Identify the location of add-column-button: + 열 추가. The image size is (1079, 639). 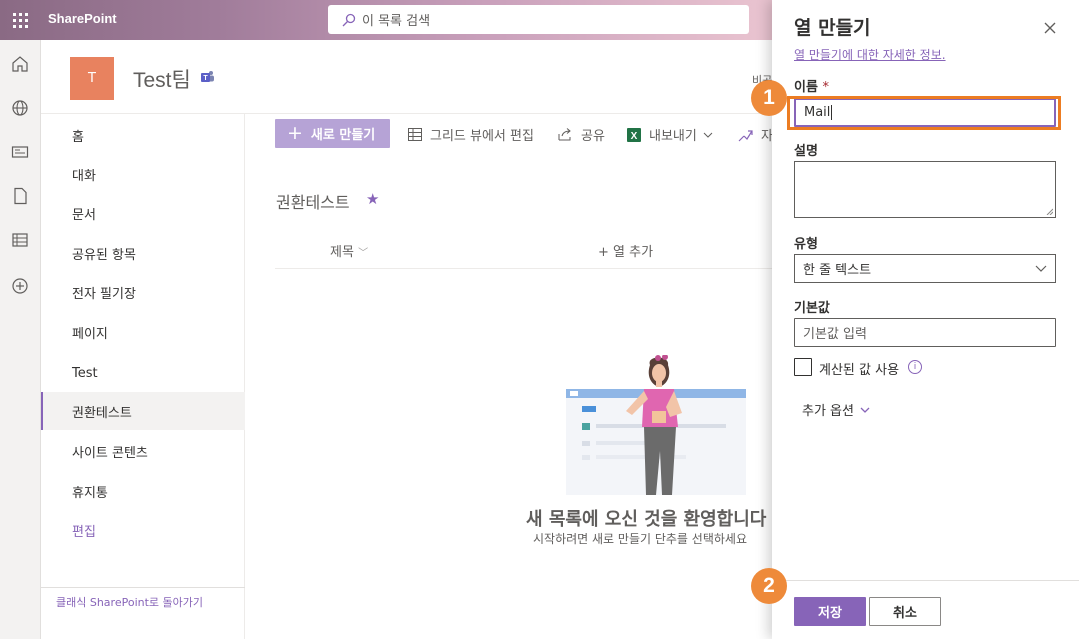
(625, 250).